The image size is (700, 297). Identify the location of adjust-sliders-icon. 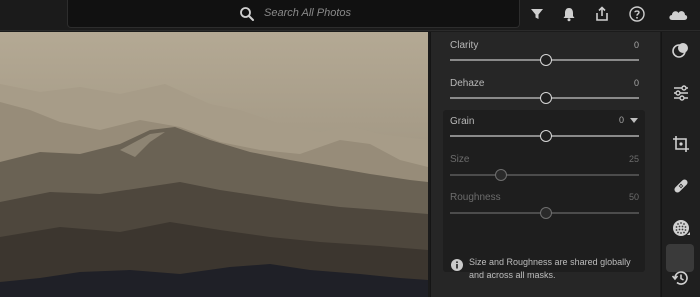
(681, 93).